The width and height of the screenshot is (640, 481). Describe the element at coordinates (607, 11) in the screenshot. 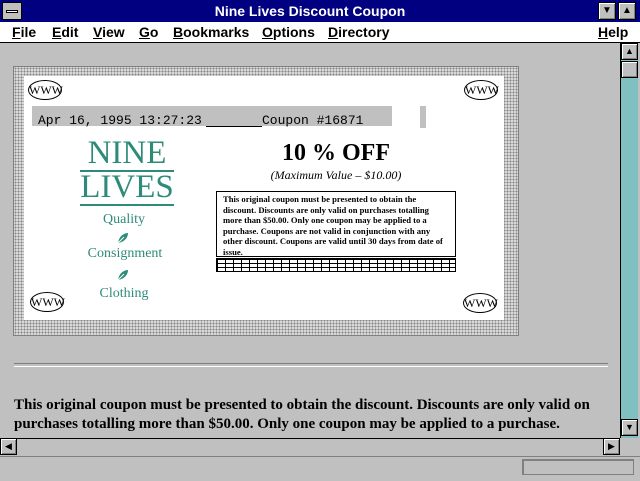

I see `minimize-icon: ▼` at that location.